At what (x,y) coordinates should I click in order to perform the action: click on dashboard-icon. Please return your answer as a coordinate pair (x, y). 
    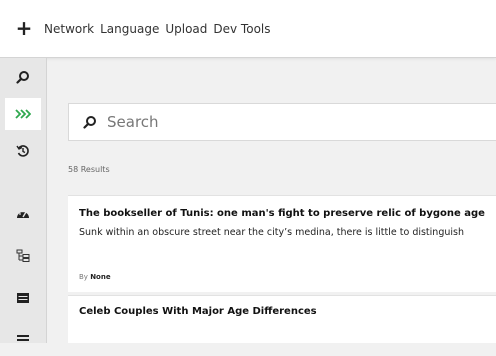
    Looking at the image, I should click on (23, 214).